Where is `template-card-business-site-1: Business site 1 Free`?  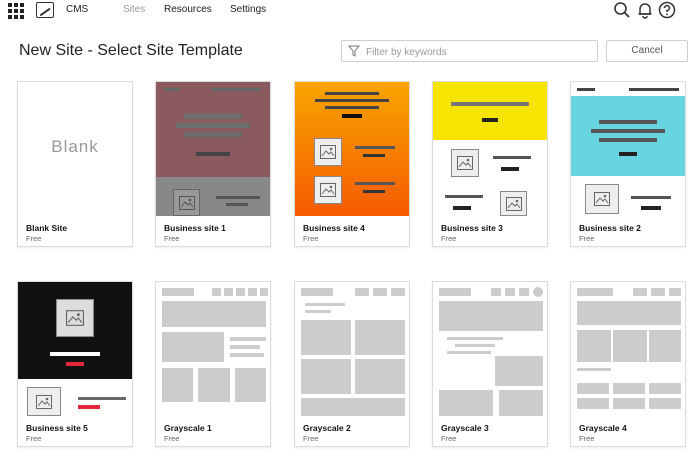 template-card-business-site-1: Business site 1 Free is located at coordinates (213, 164).